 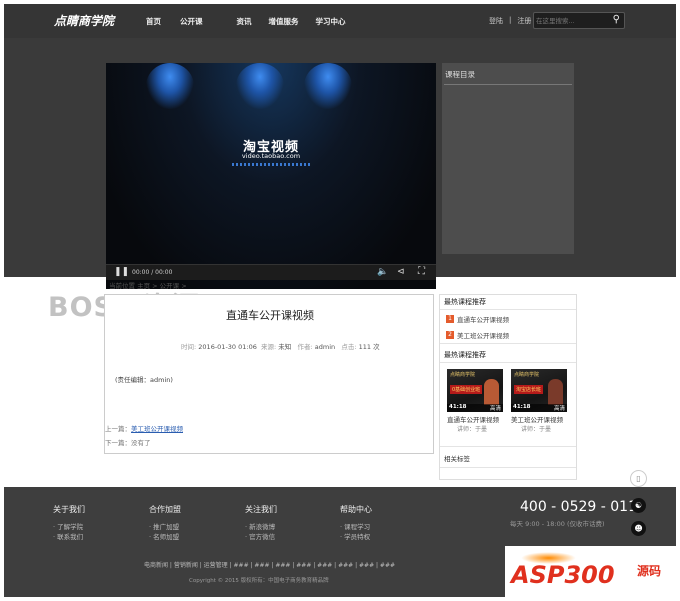 What do you see at coordinates (649, 571) in the screenshot?
I see `badge-suffix: 源码` at bounding box center [649, 571].